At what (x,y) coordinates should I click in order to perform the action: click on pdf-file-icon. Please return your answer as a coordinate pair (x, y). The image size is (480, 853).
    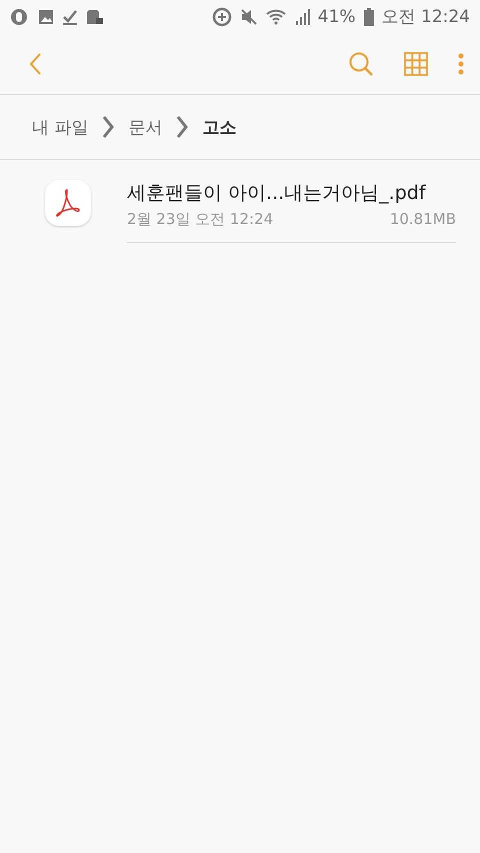
    Looking at the image, I should click on (68, 203).